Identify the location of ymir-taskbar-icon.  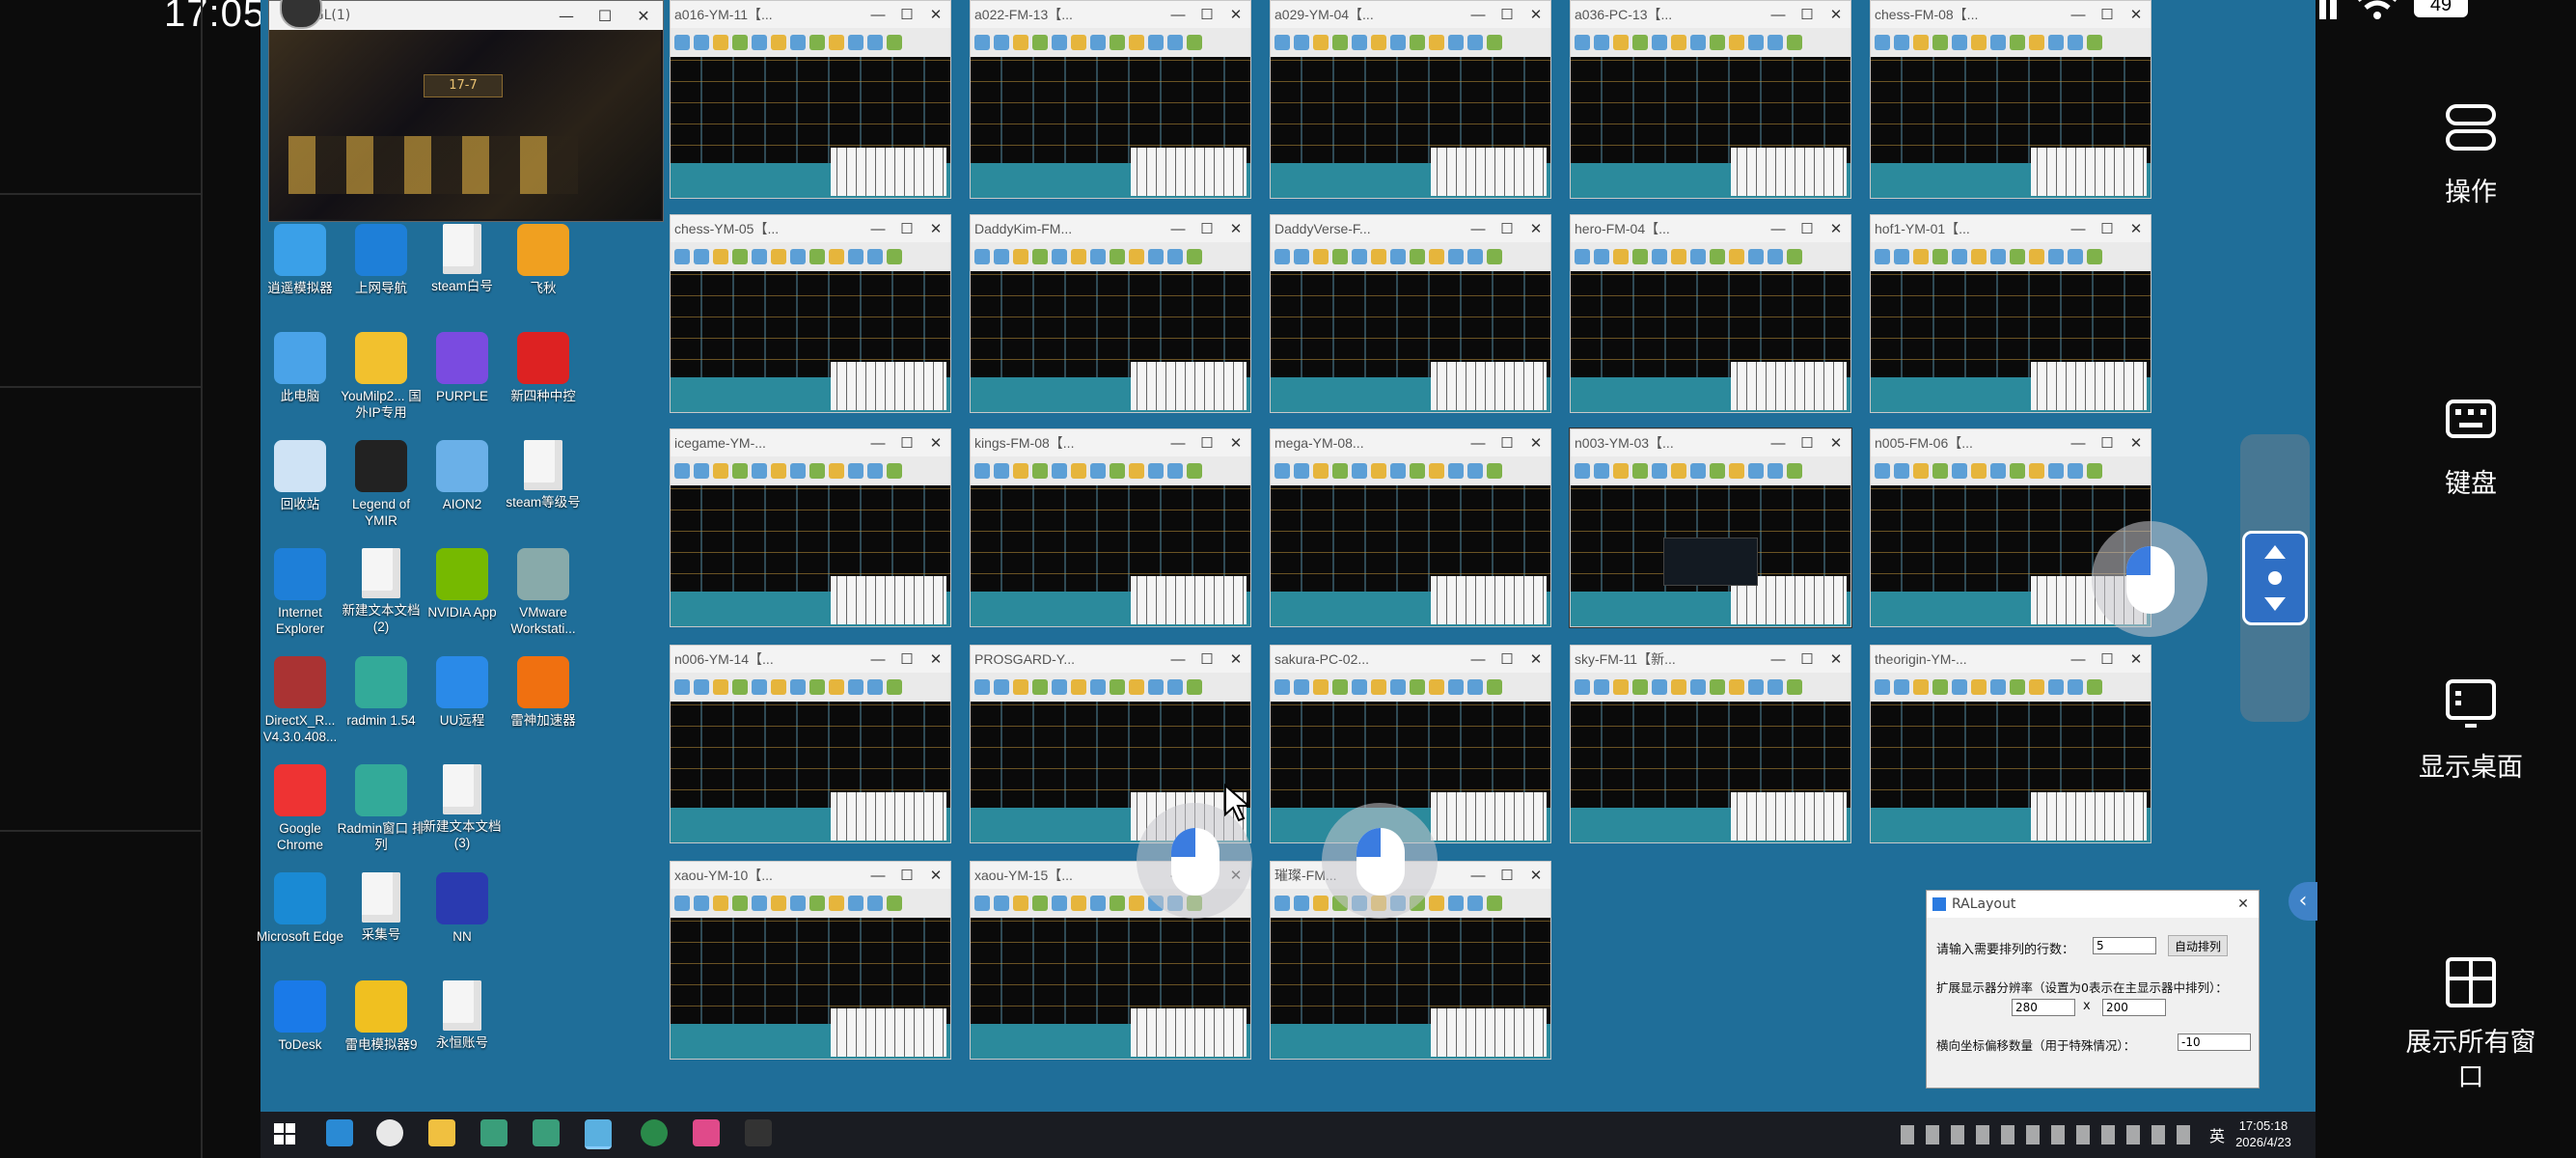
(759, 1132).